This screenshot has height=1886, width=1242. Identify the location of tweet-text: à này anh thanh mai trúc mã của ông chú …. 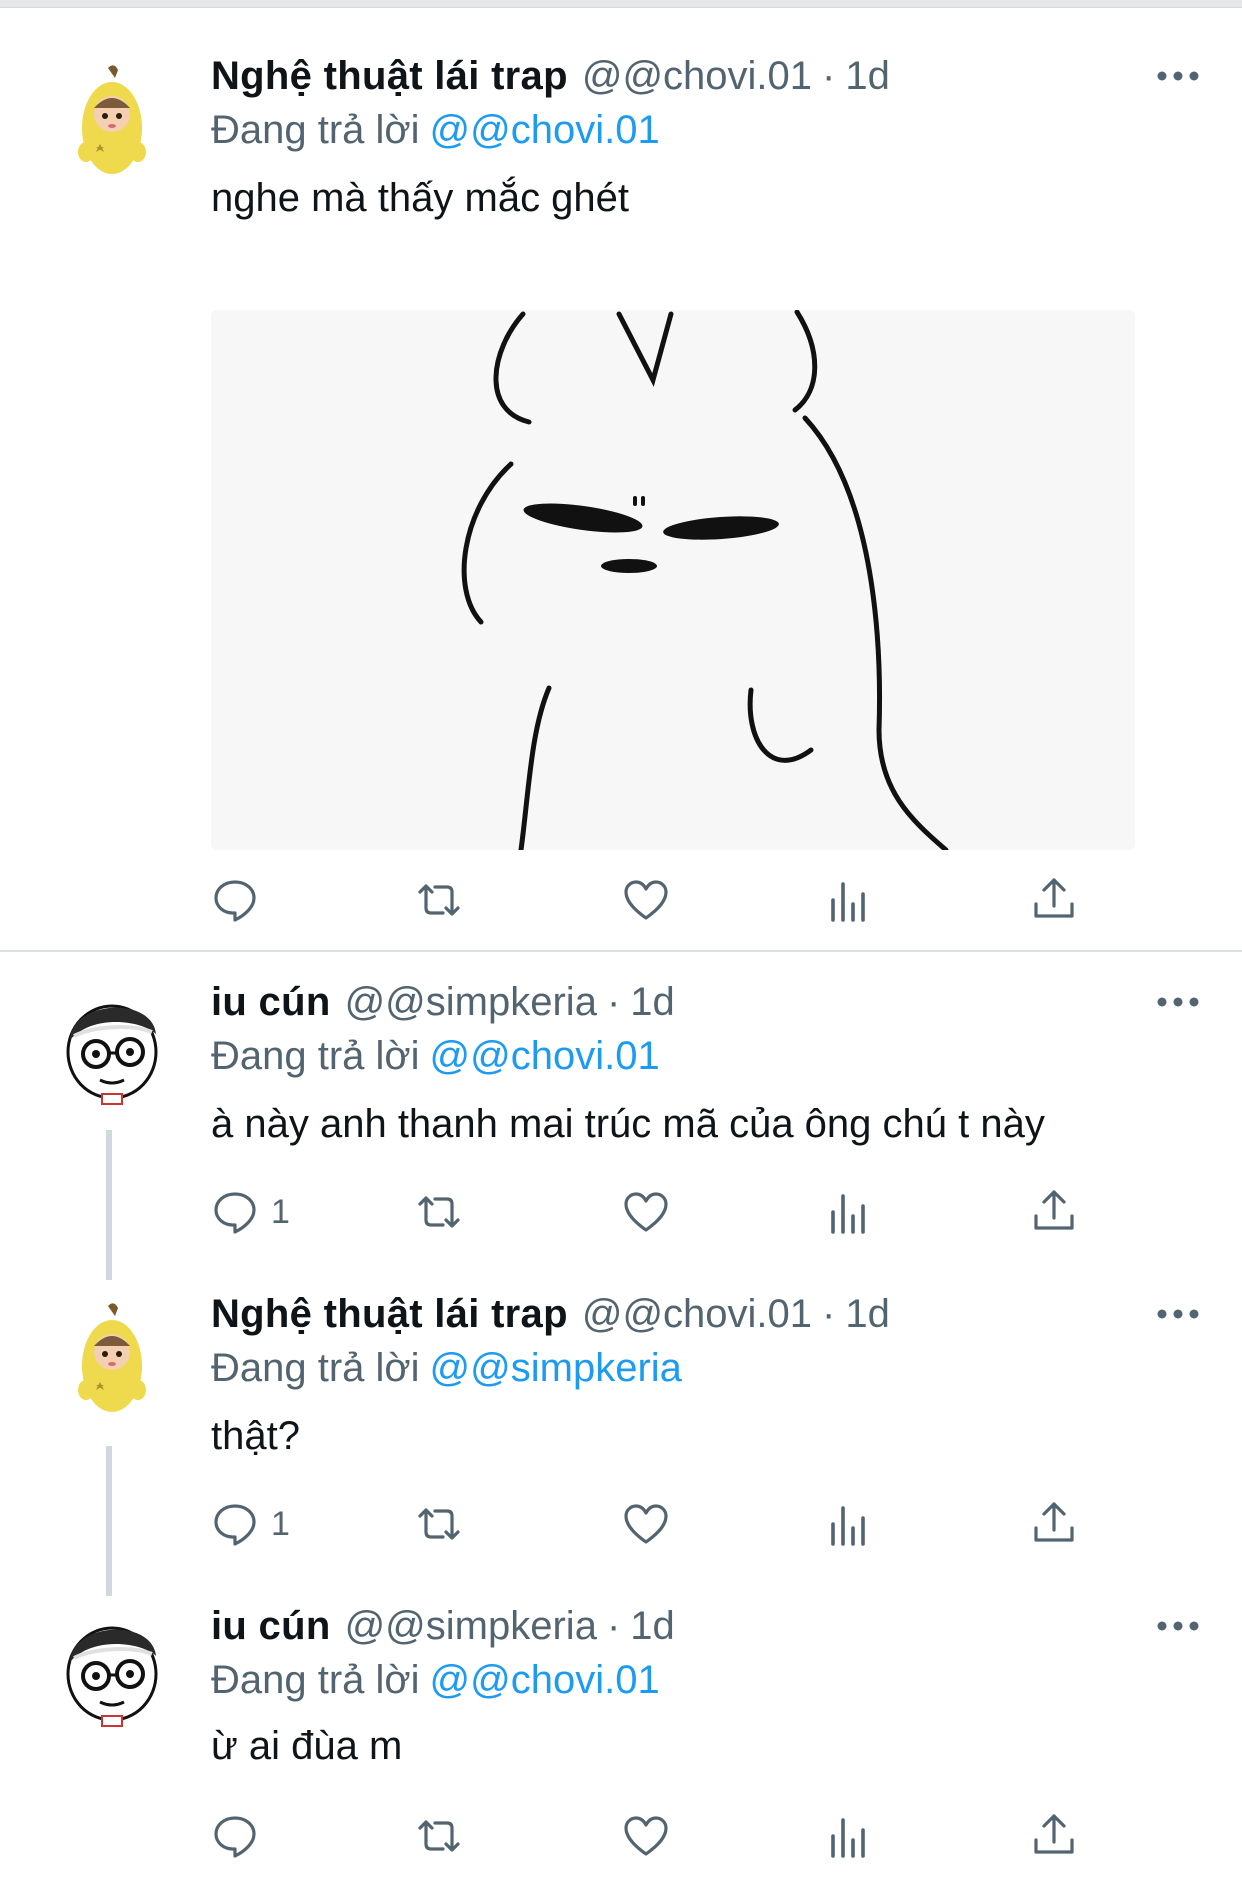
(628, 1124).